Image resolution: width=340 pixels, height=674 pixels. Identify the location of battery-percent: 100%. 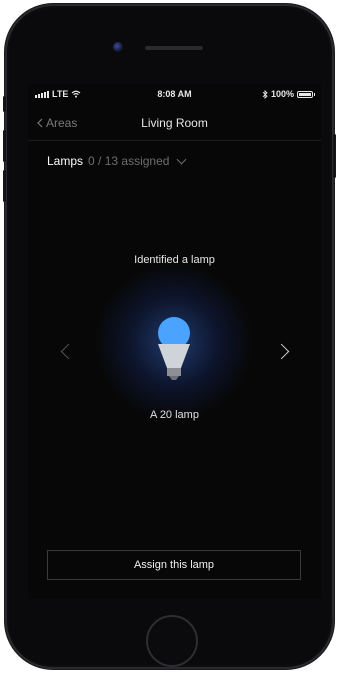
(282, 94).